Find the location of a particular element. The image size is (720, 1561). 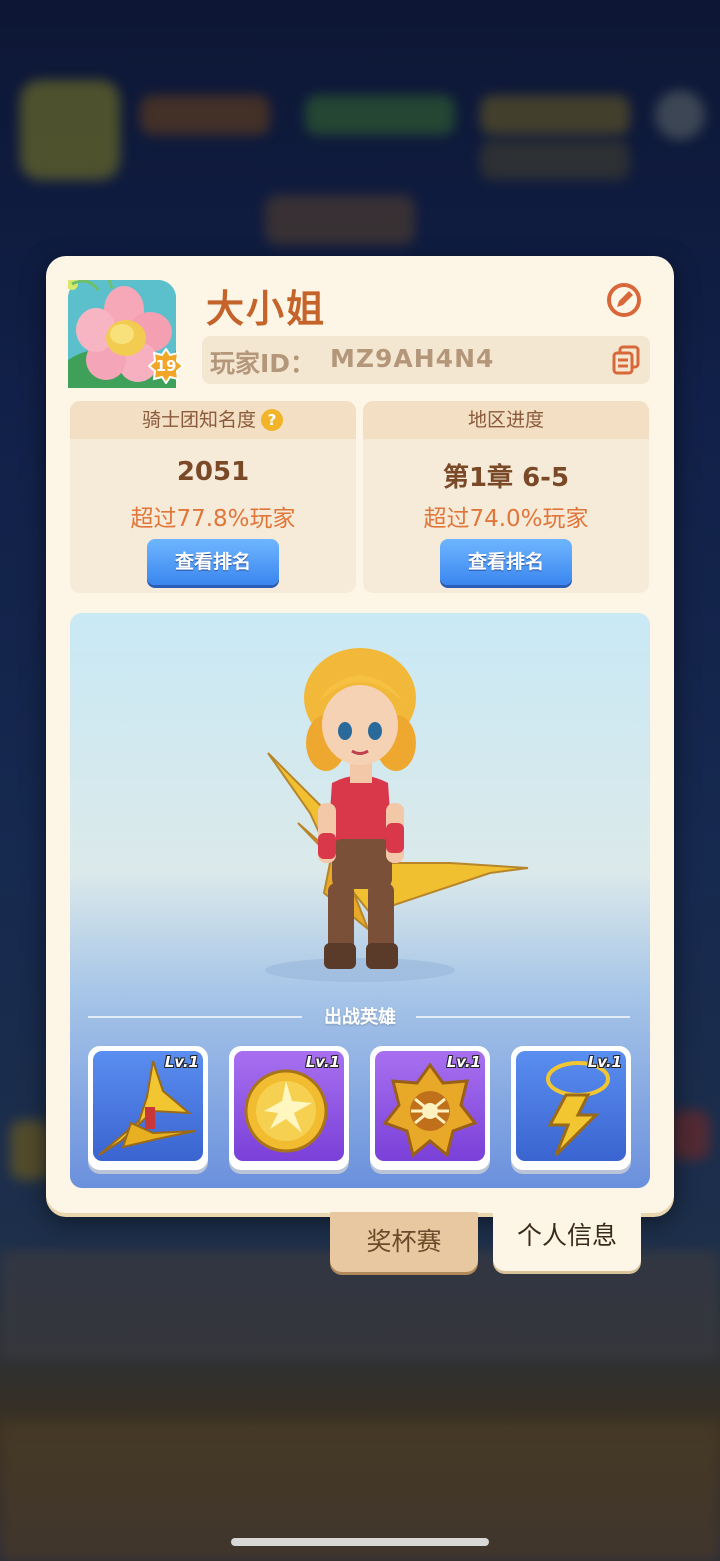

equipment-slot-2: Lv.1 is located at coordinates (289, 1108).